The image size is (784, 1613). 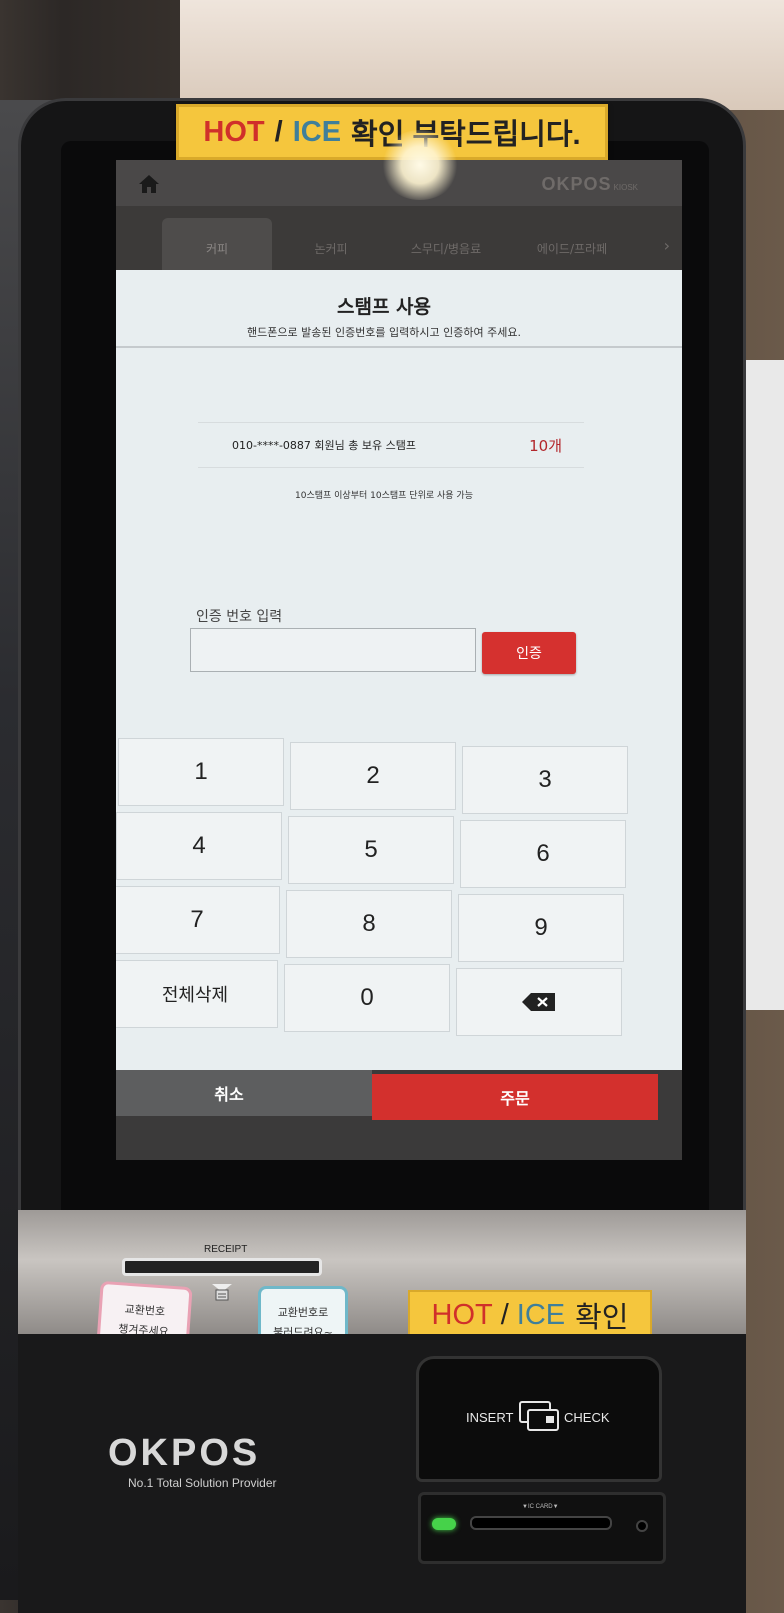 I want to click on stamp-summary: 010-****-0887 회원님 총 보유 스탬프 10개, so click(x=391, y=445).